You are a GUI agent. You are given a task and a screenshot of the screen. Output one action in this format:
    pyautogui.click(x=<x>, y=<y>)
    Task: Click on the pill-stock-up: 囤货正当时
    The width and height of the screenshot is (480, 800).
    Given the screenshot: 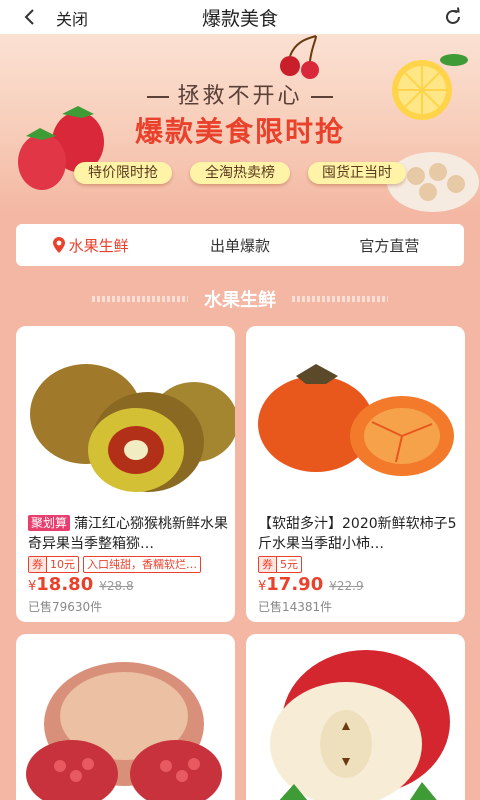 What is the action you would take?
    pyautogui.click(x=357, y=173)
    